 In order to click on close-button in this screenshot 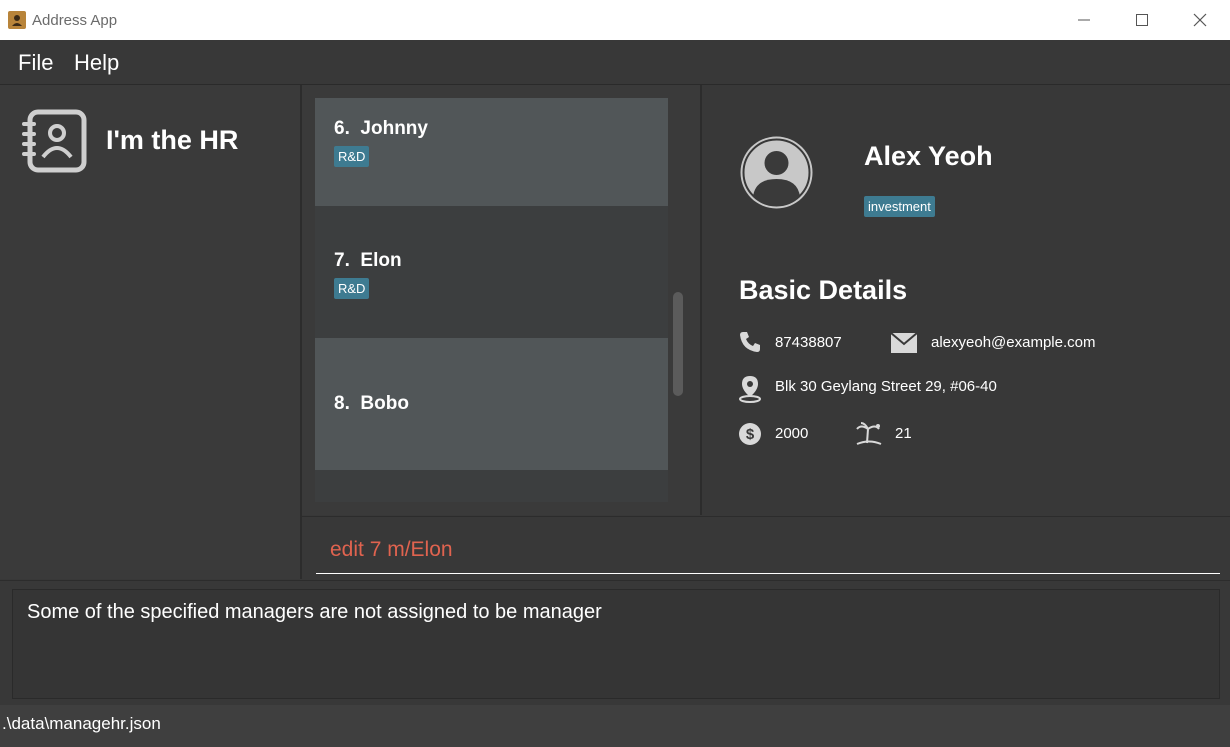, I will do `click(1200, 20)`.